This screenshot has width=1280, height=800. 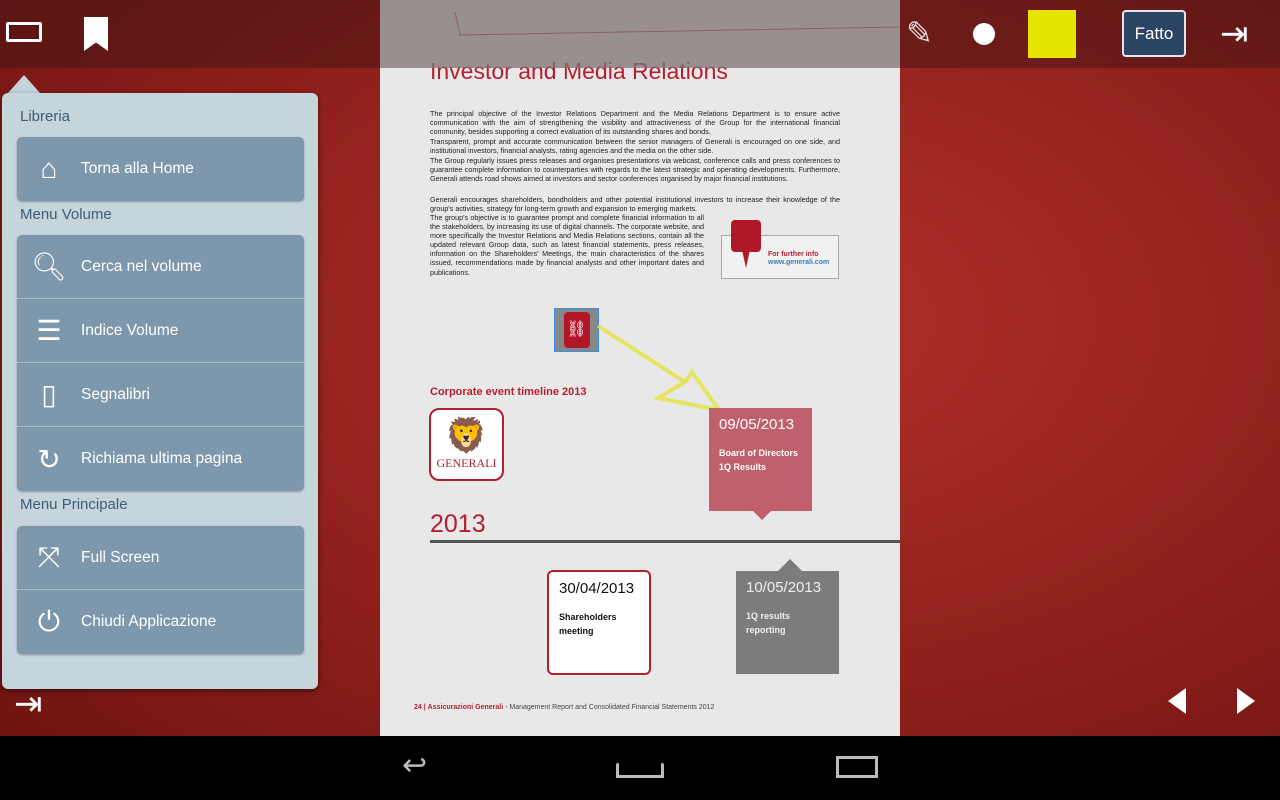 I want to click on home-icon: ⌂, so click(x=49, y=168).